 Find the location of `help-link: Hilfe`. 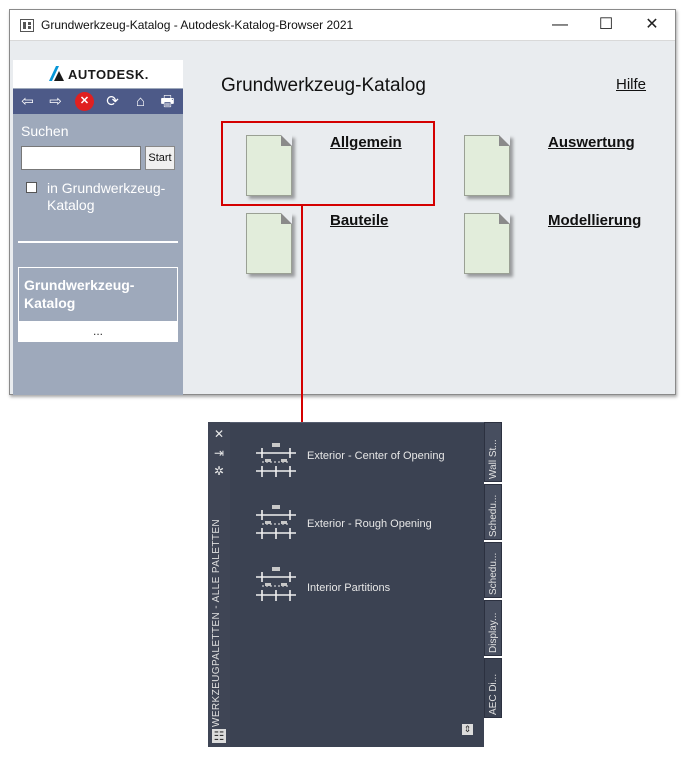

help-link: Hilfe is located at coordinates (631, 84).